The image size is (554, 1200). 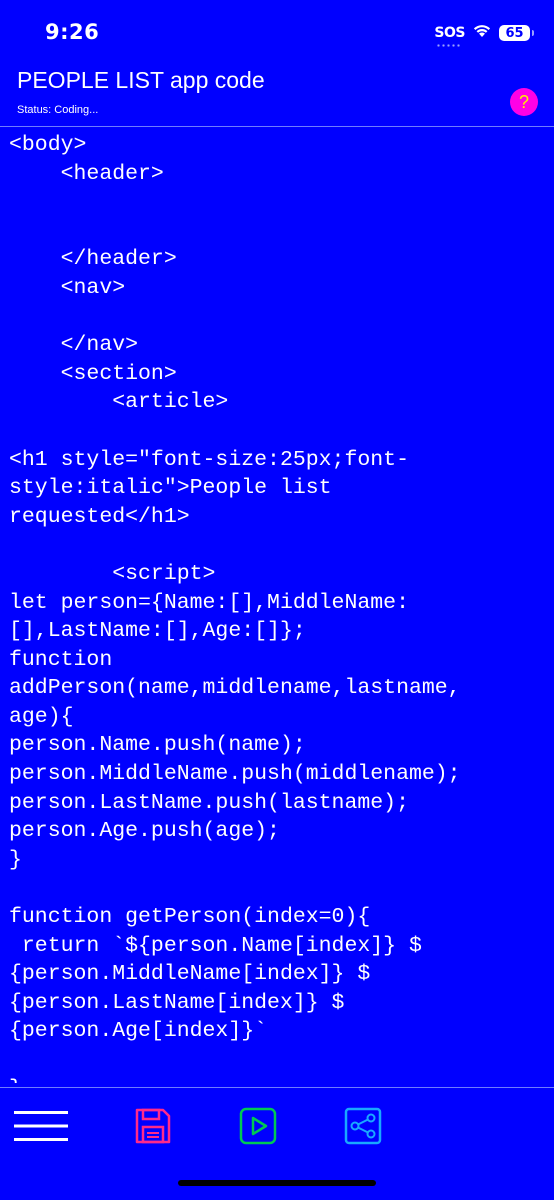 I want to click on help-button: ?, so click(x=524, y=102).